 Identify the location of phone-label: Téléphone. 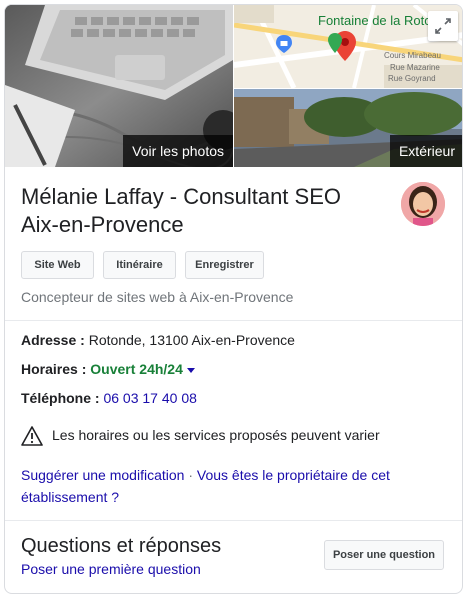
(56, 398).